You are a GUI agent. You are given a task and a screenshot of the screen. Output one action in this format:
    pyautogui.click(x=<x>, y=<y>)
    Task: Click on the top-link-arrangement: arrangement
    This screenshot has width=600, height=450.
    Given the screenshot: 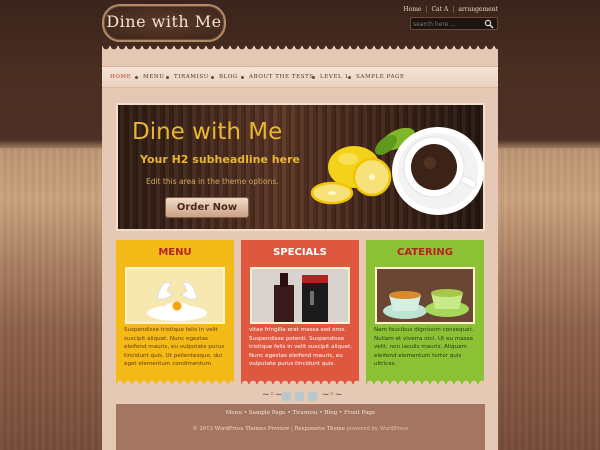 What is the action you would take?
    pyautogui.click(x=478, y=9)
    